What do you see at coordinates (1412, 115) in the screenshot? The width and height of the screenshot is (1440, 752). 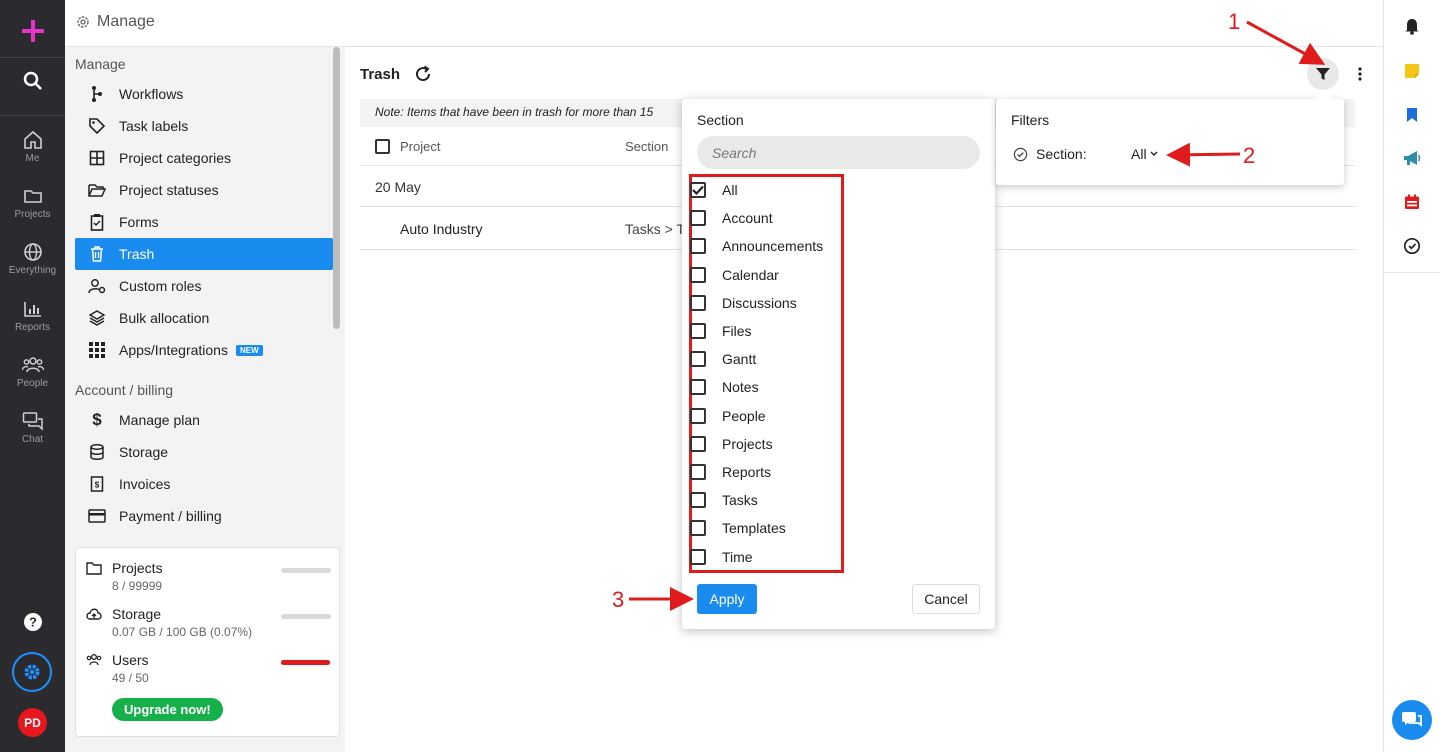 I see `bookmark-icon` at bounding box center [1412, 115].